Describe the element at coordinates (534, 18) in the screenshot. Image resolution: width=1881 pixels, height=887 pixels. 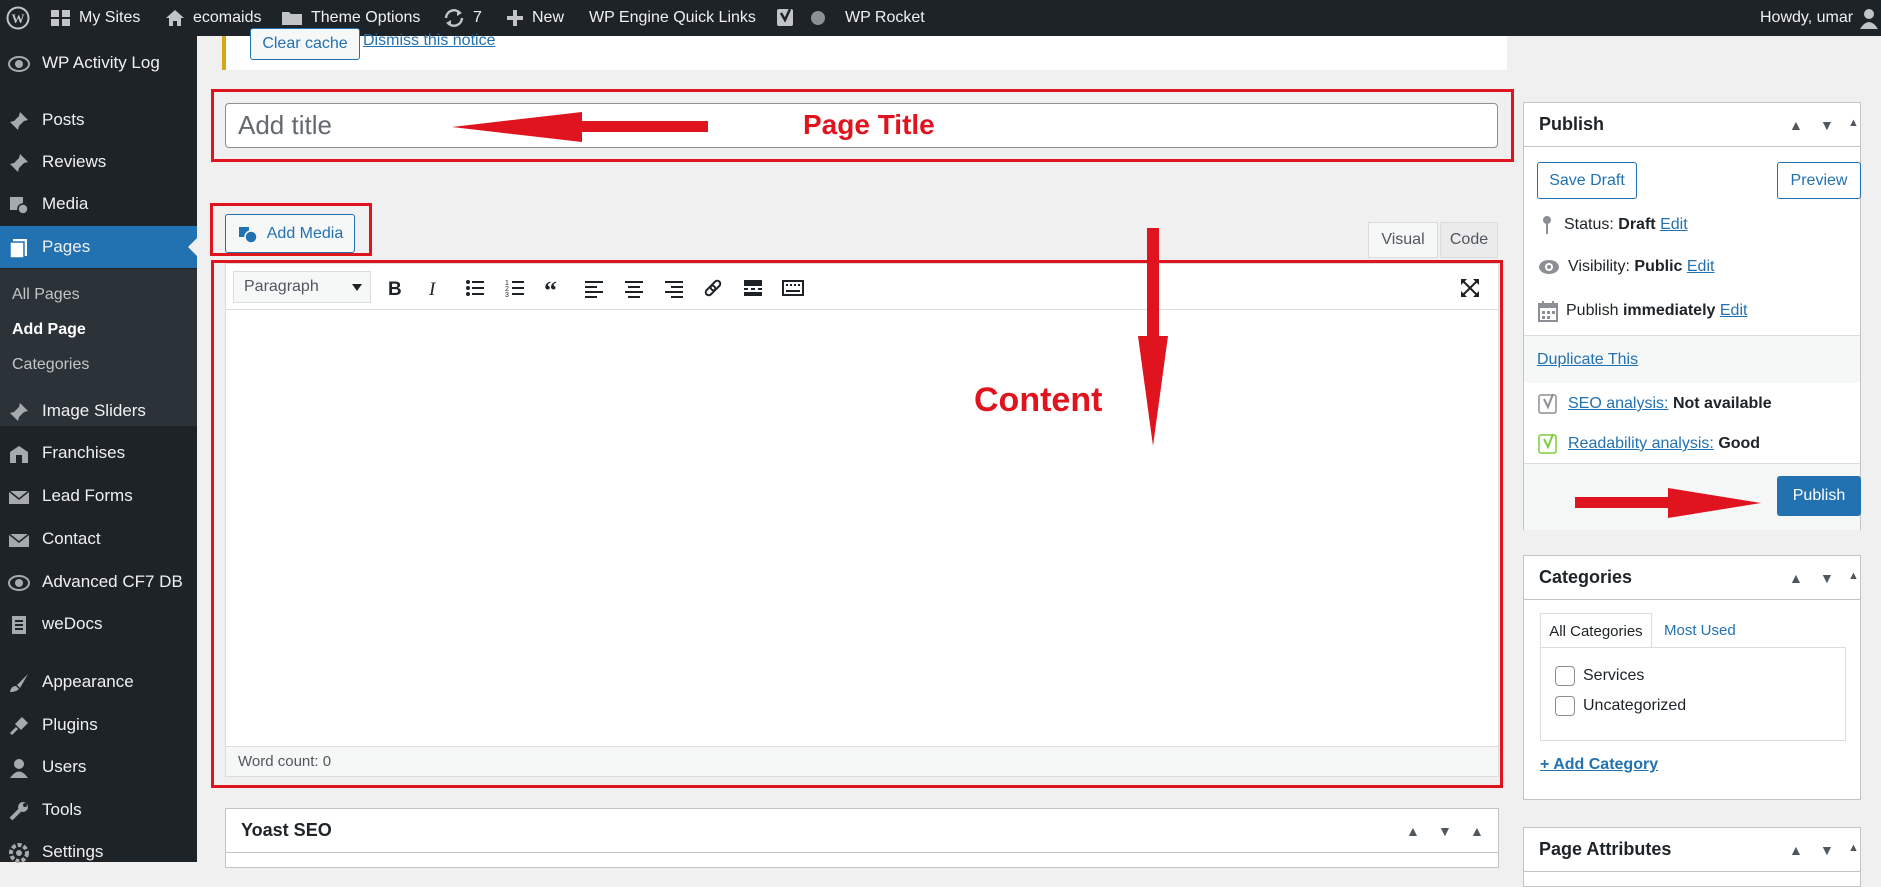
I see `new-content-menu: New` at that location.